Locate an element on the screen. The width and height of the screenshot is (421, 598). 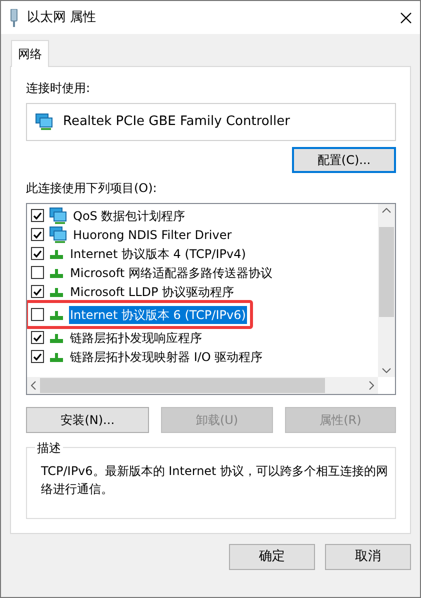
dialog-button: 取消 is located at coordinates (368, 557).